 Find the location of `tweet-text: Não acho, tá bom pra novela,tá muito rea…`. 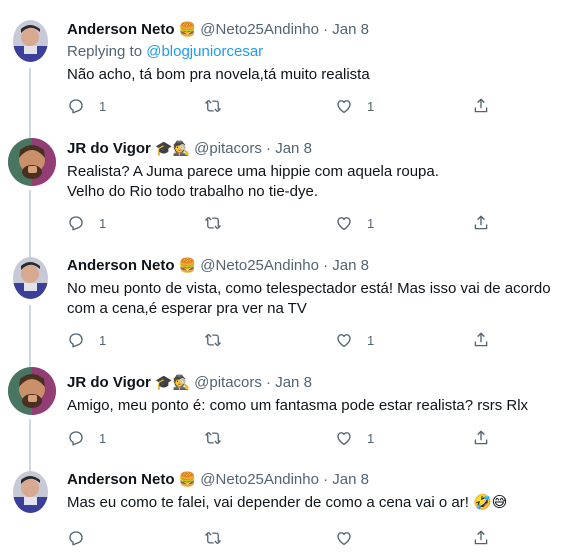

tweet-text: Não acho, tá bom pra novela,tá muito rea… is located at coordinates (218, 74).